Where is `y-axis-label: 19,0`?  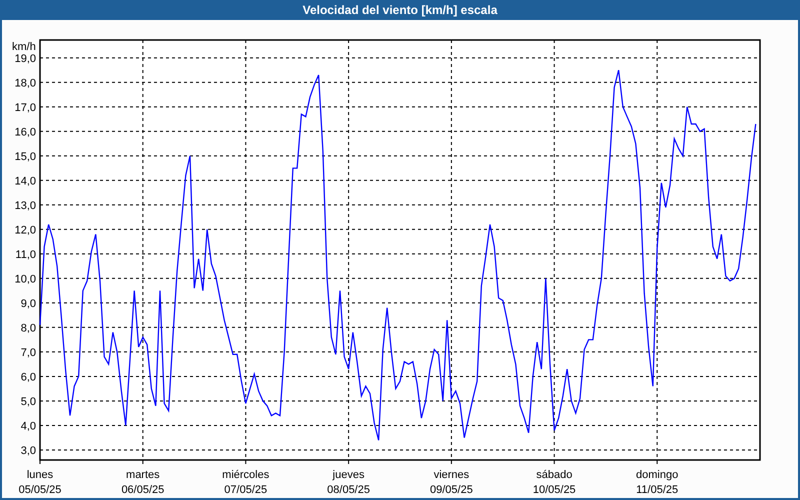
y-axis-label: 19,0 is located at coordinates (25, 58).